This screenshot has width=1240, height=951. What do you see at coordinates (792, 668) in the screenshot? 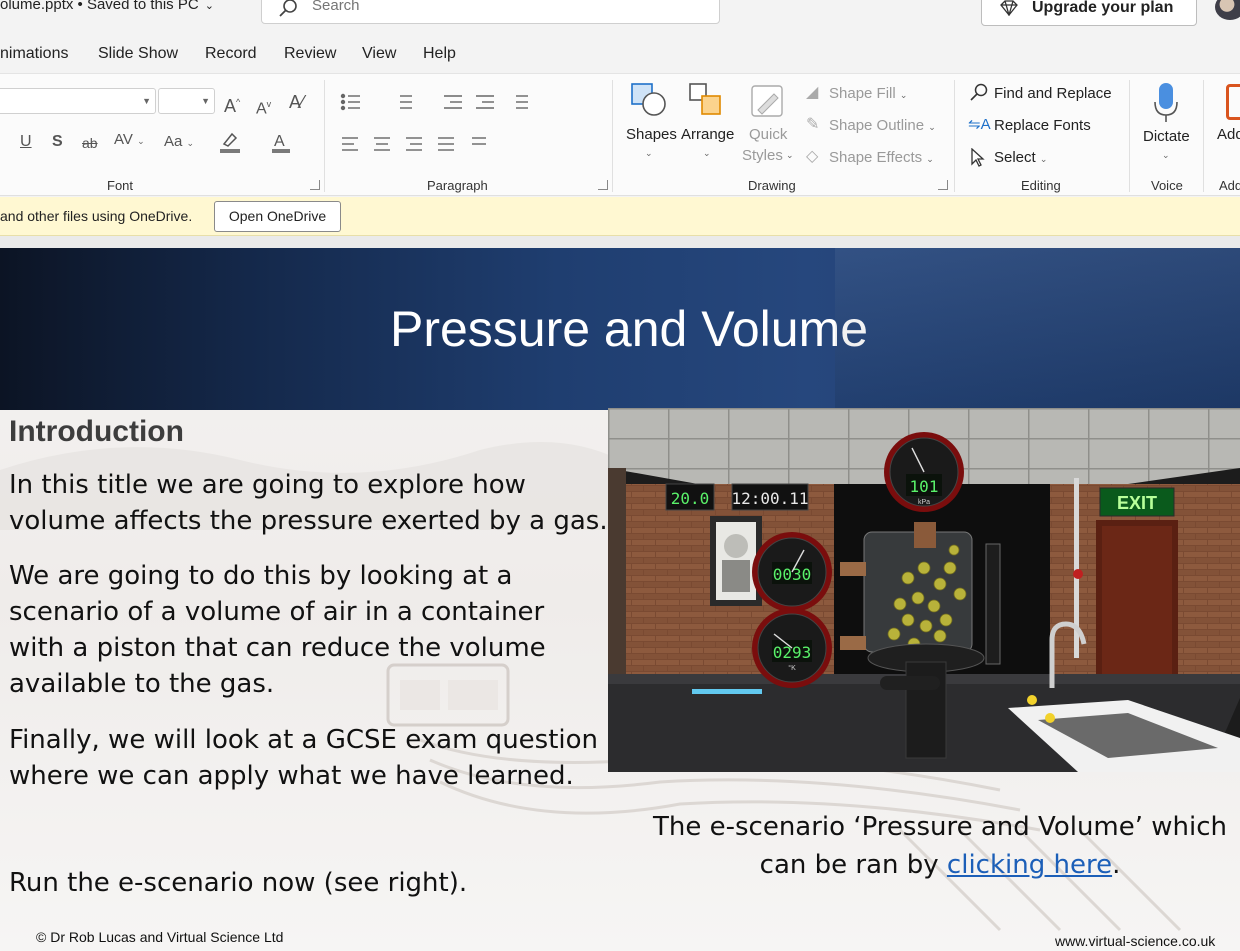
I see `temperature-gauge-unit: °K` at bounding box center [792, 668].